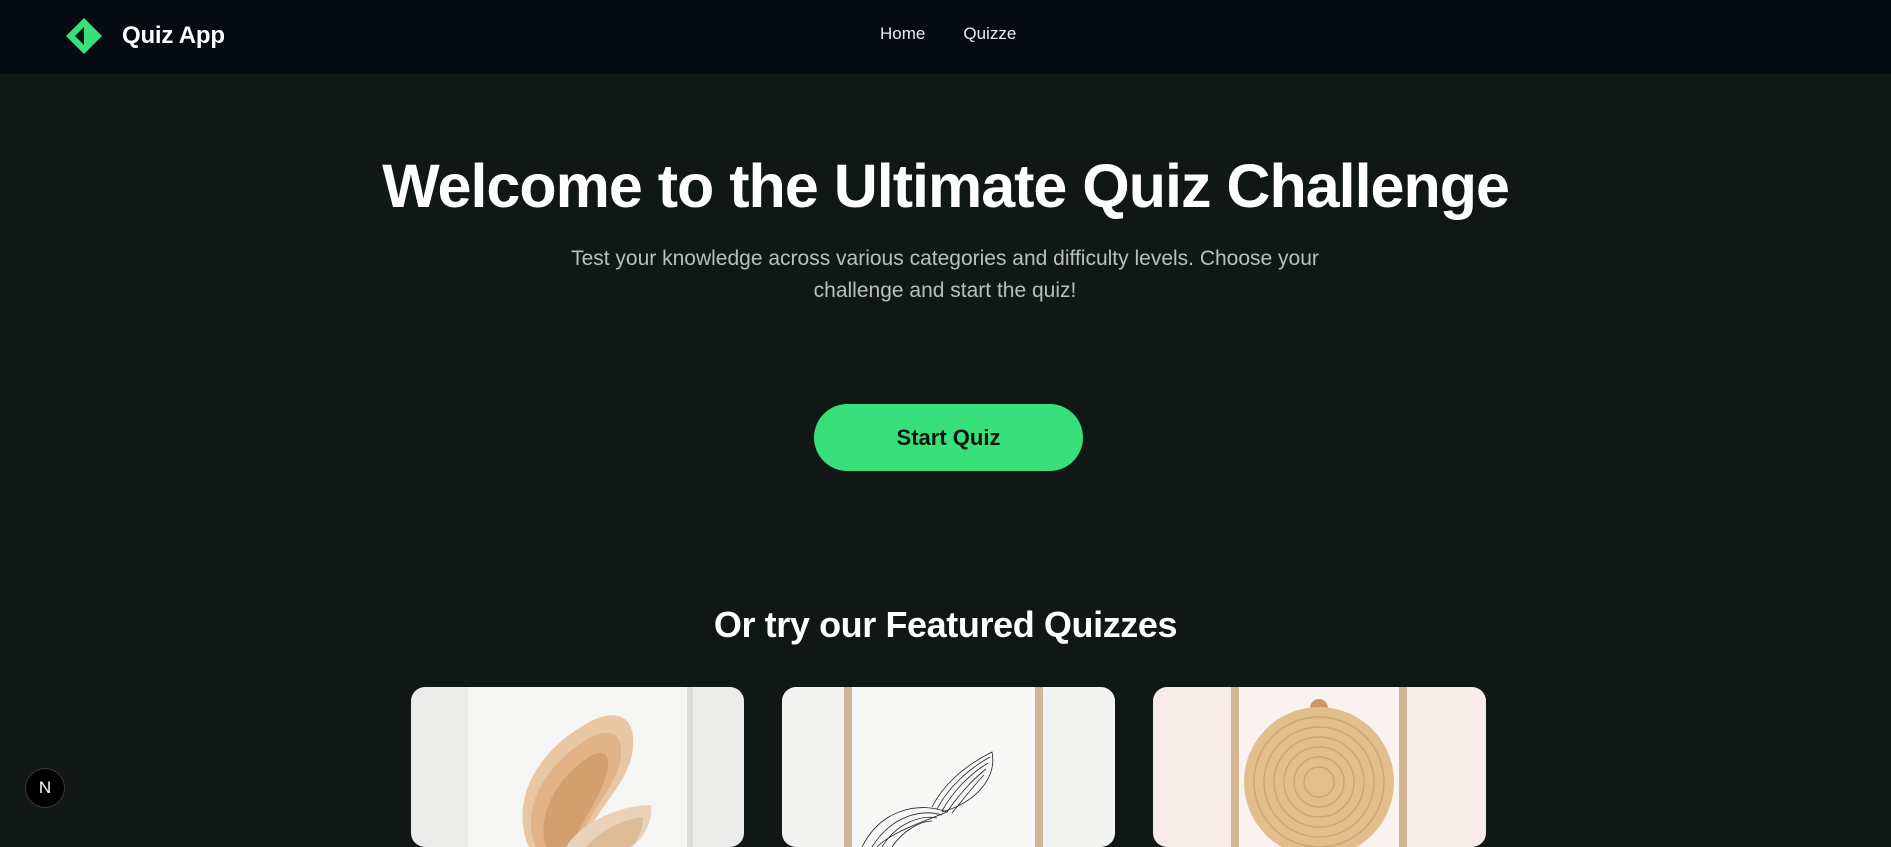  Describe the element at coordinates (946, 186) in the screenshot. I see `hero-title: Welcome to the Ultimate Quiz Challenge` at that location.